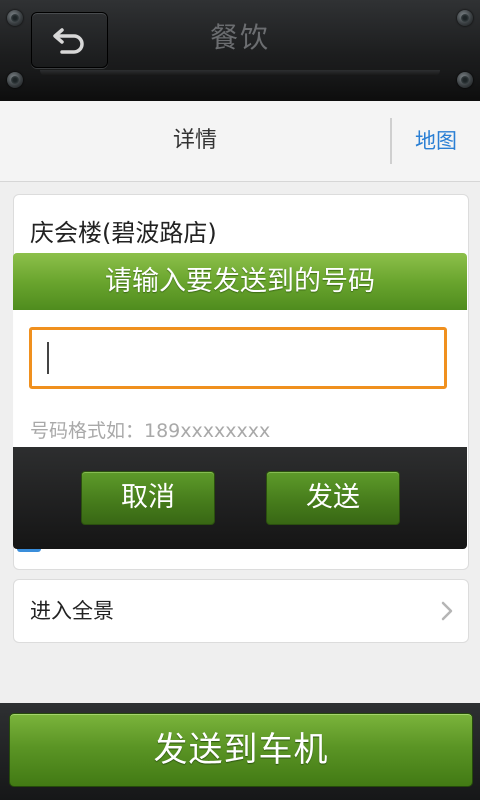 Image resolution: width=480 pixels, height=800 pixels. Describe the element at coordinates (240, 498) in the screenshot. I see `dialog-footer: 取消 发送` at that location.